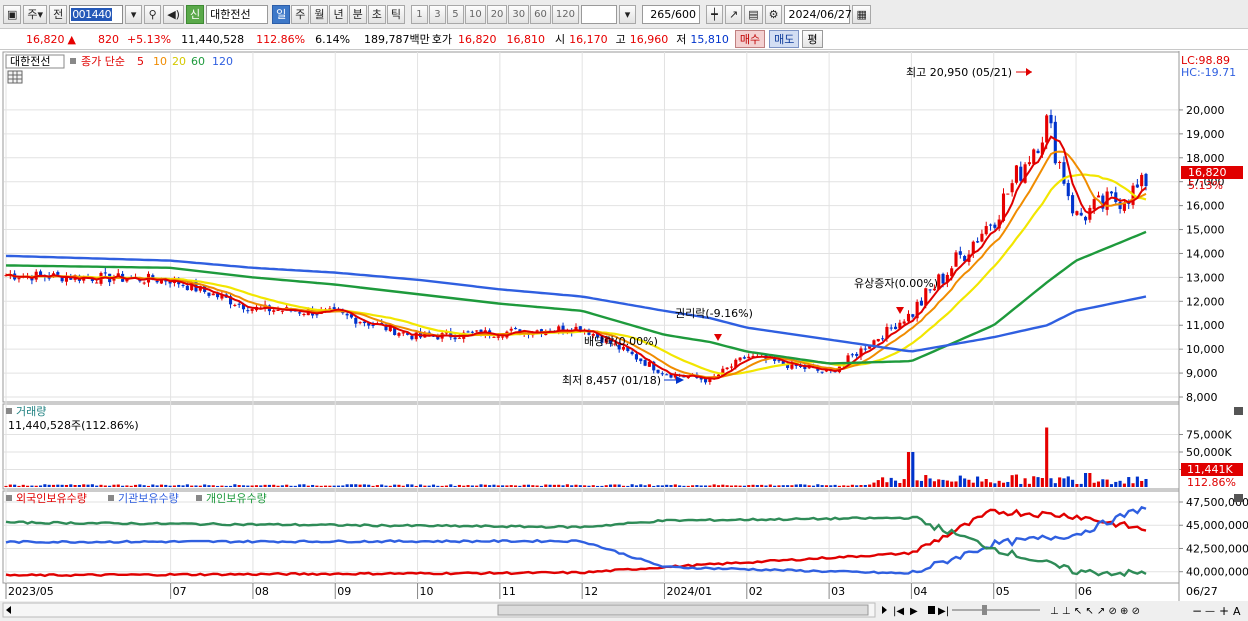  I want to click on calendar-icon: ▦, so click(861, 14).